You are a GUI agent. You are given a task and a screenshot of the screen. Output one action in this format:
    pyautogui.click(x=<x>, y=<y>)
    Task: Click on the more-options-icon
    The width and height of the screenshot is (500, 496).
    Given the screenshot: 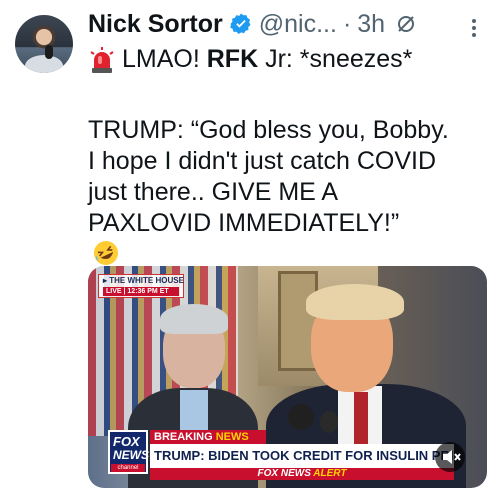 What is the action you would take?
    pyautogui.click(x=474, y=28)
    